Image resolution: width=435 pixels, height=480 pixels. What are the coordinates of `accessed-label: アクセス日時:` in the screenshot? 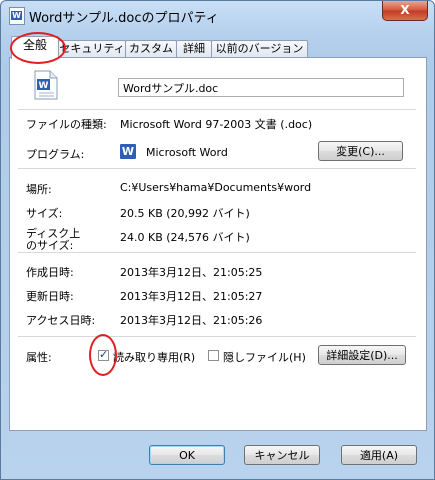 It's located at (61, 320).